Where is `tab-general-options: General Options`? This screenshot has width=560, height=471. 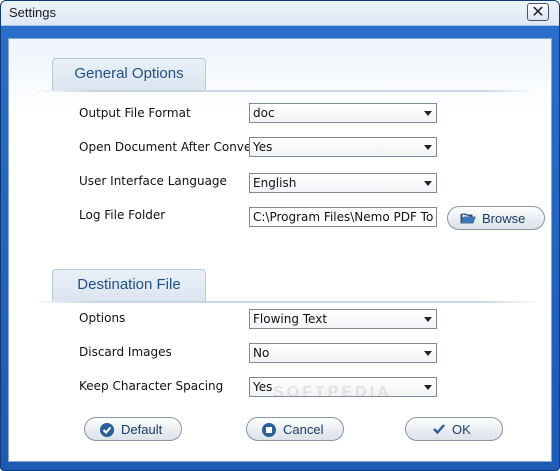
tab-general-options: General Options is located at coordinates (129, 74).